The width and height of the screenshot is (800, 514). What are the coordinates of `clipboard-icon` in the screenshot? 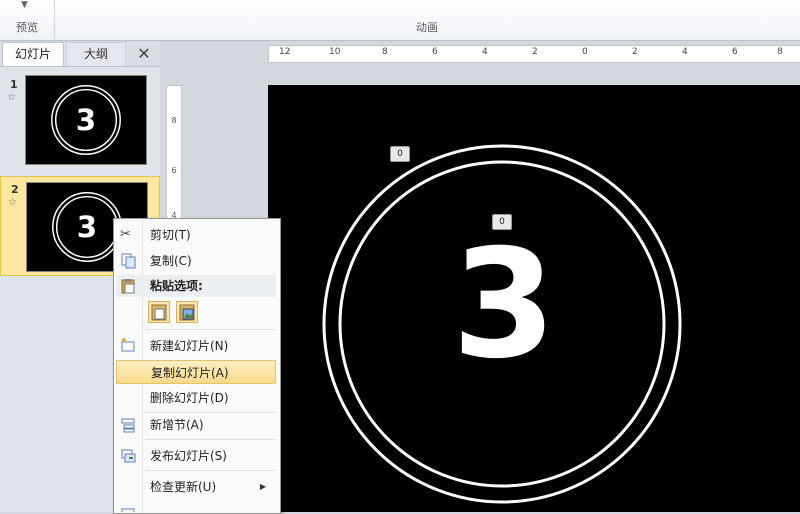 It's located at (128, 289).